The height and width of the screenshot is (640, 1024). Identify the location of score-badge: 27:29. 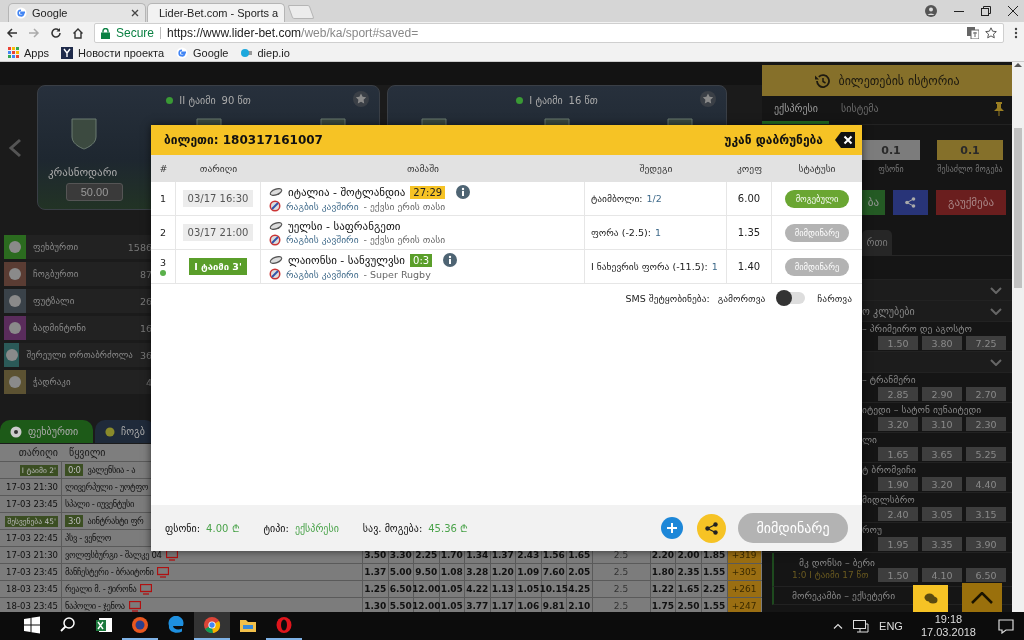
(428, 192).